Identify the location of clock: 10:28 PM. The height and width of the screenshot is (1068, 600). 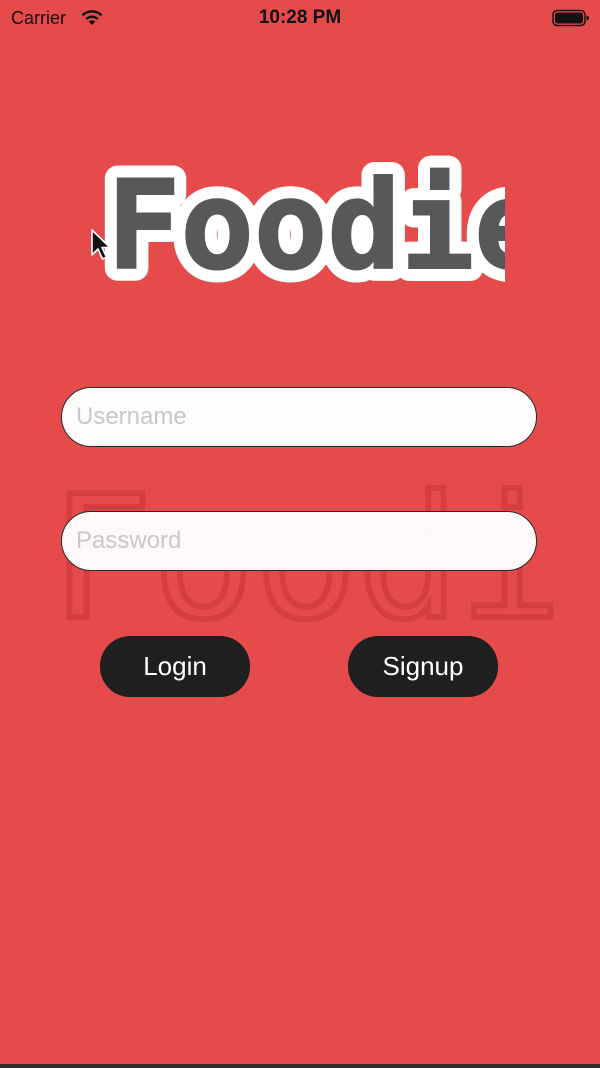
(300, 17).